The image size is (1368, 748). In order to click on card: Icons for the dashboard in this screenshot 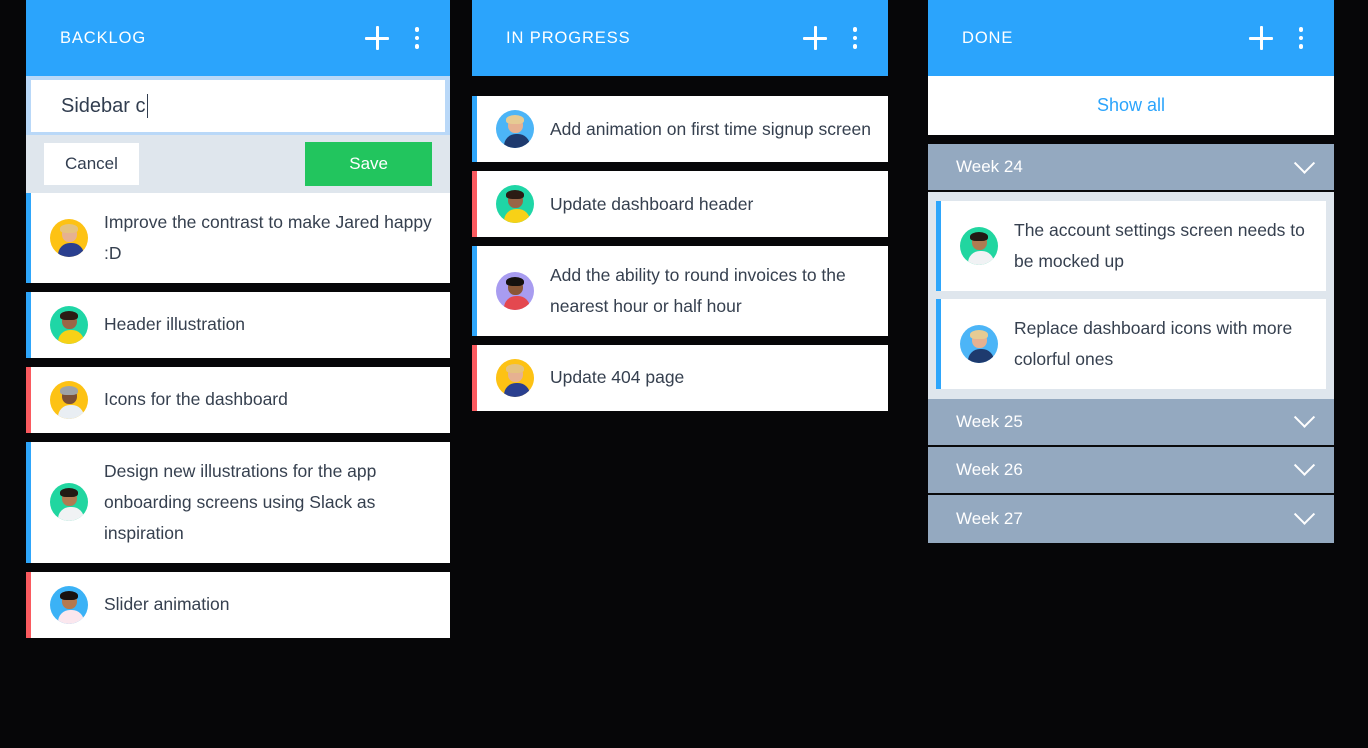, I will do `click(238, 399)`.